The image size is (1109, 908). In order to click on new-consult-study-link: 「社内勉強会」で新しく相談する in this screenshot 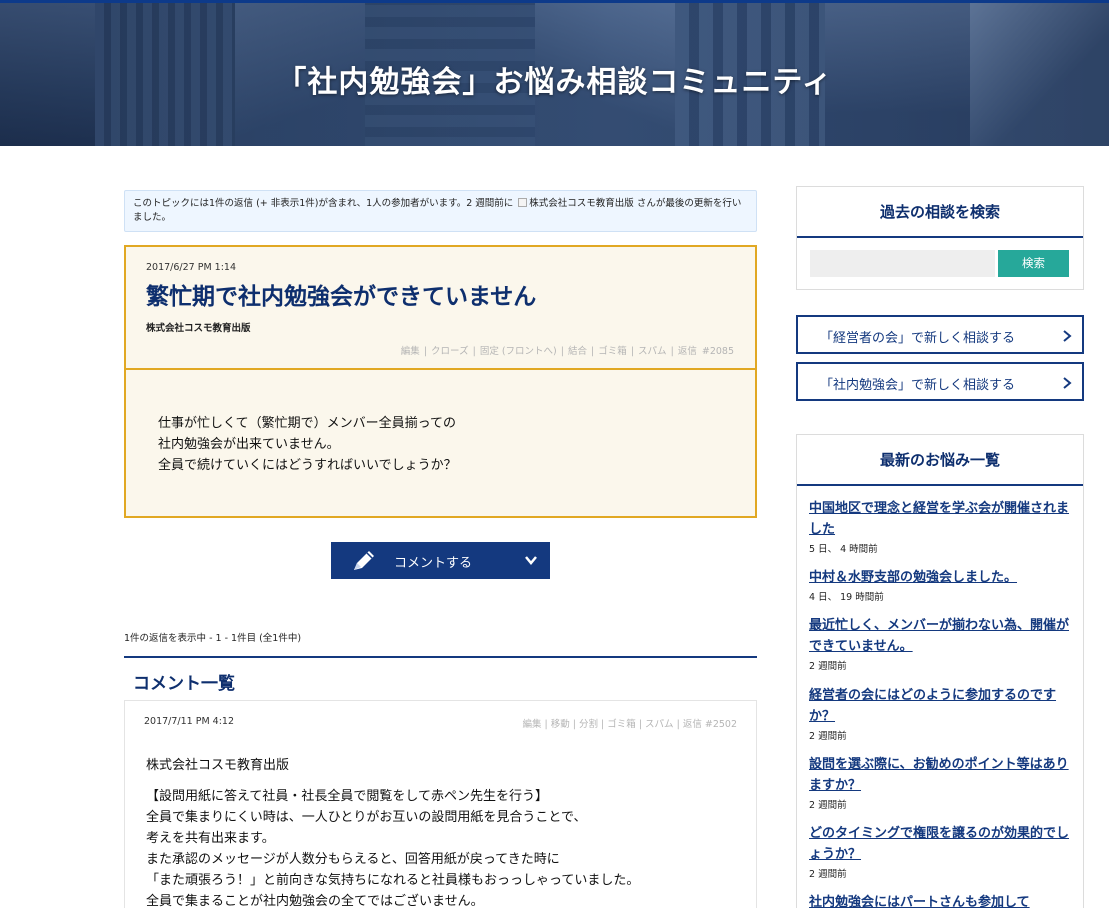, I will do `click(940, 381)`.